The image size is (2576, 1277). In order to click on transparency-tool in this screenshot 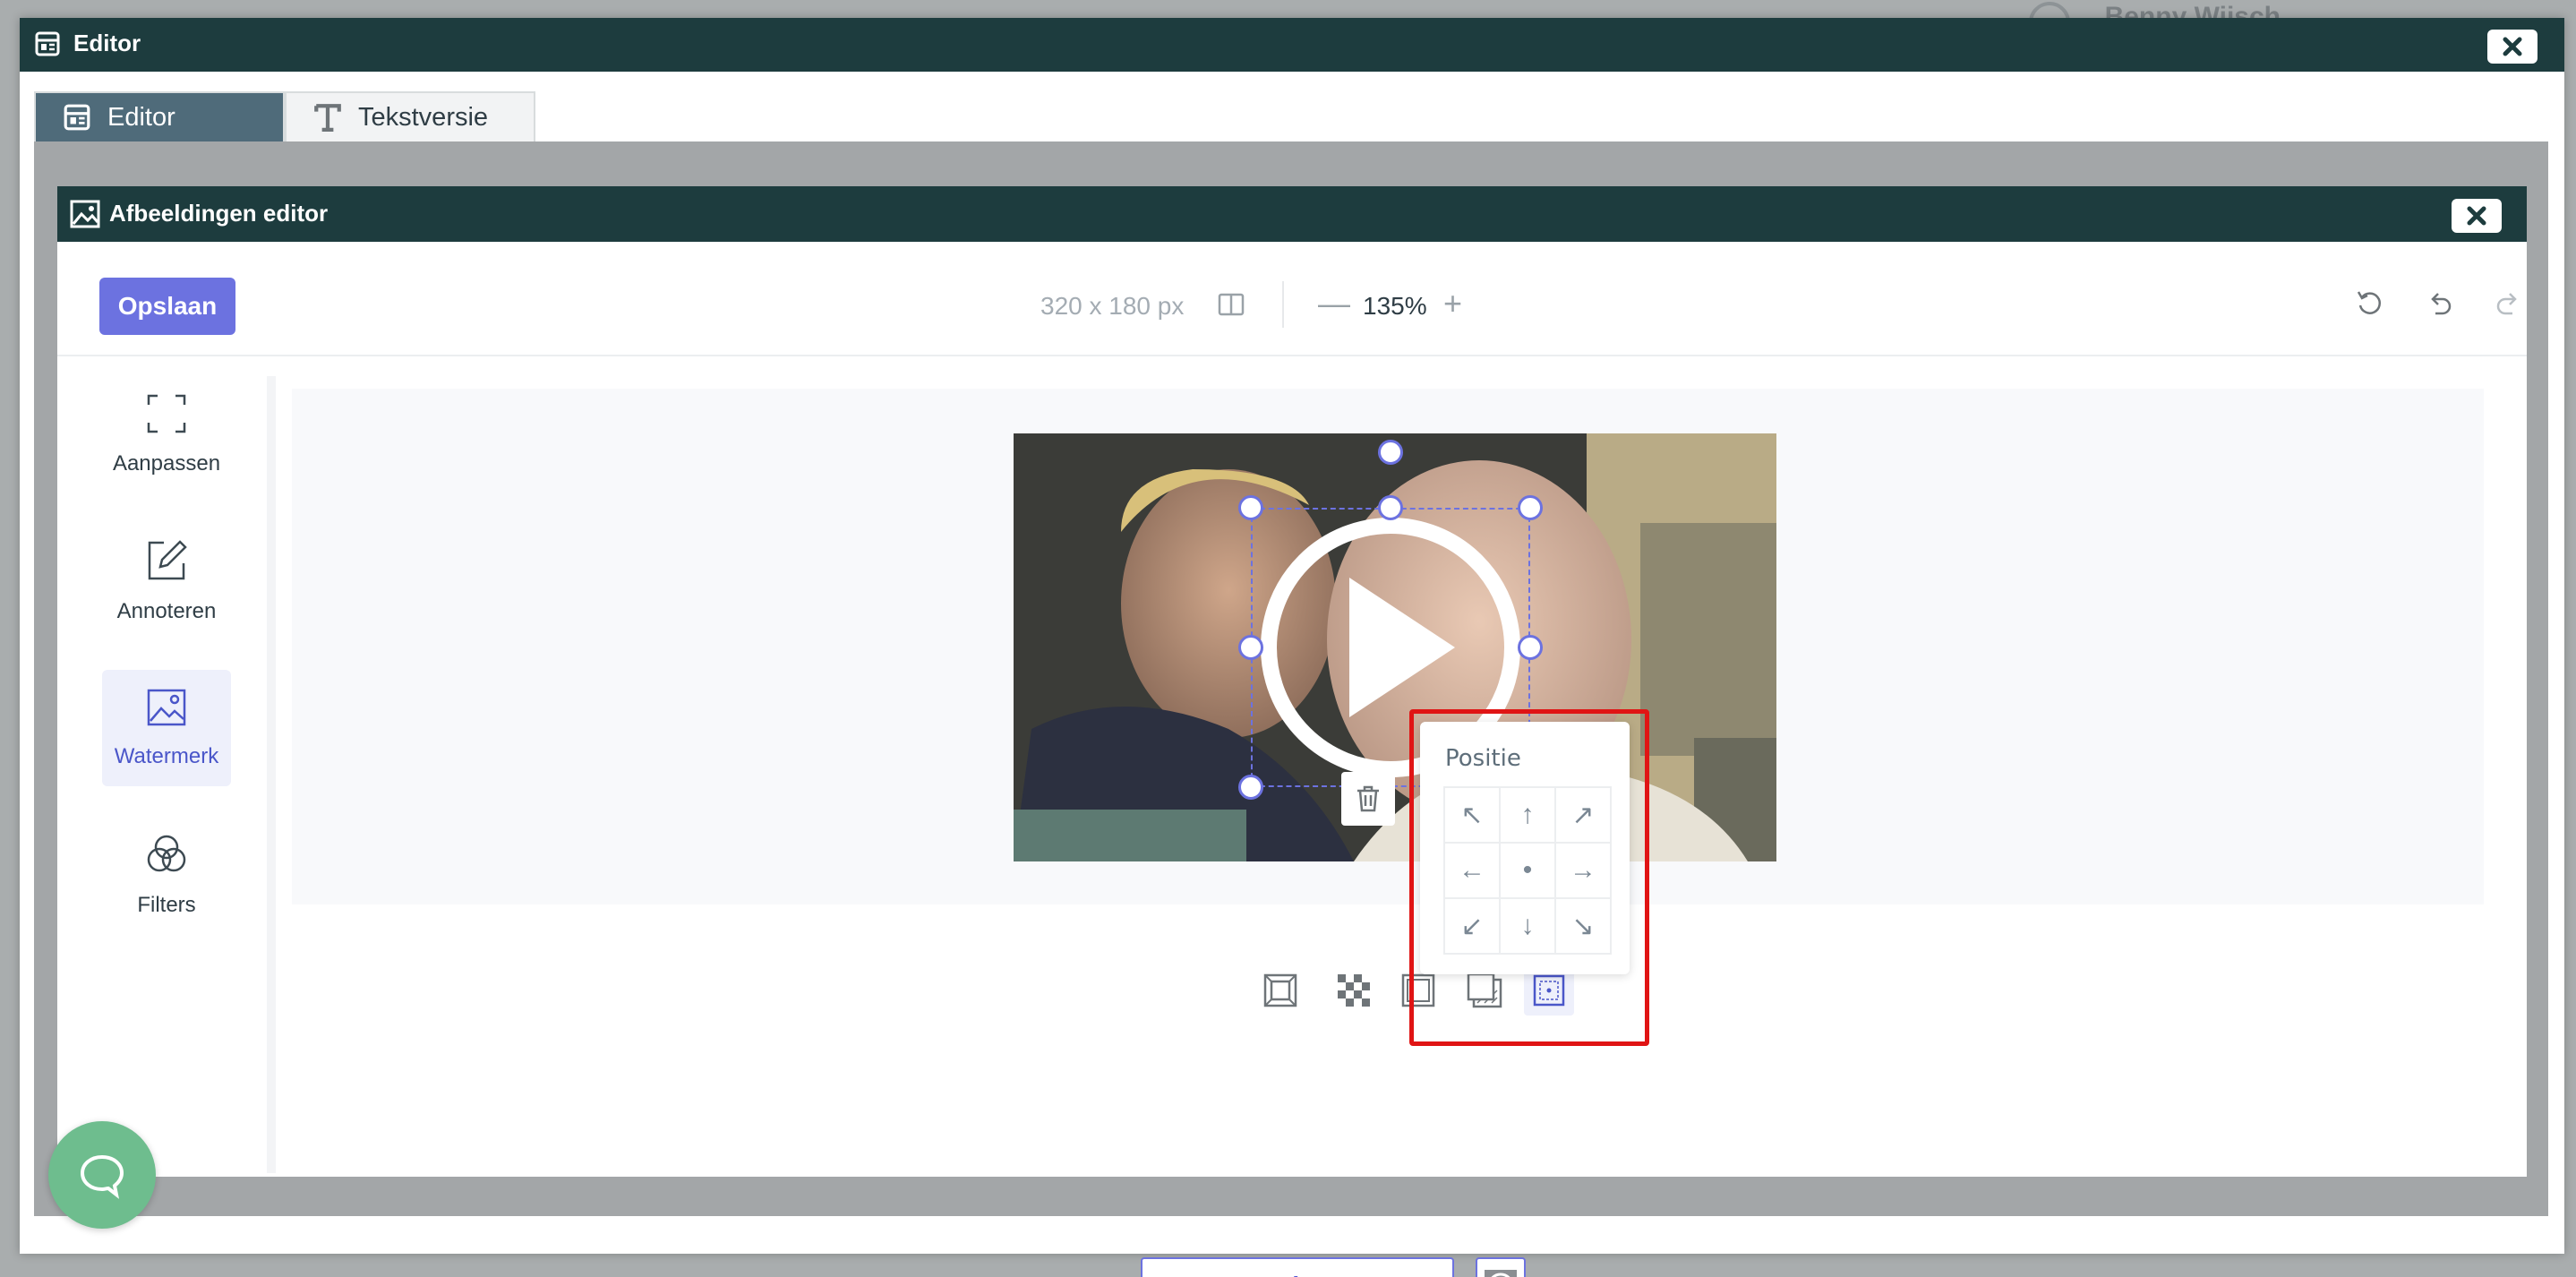, I will do `click(1354, 990)`.